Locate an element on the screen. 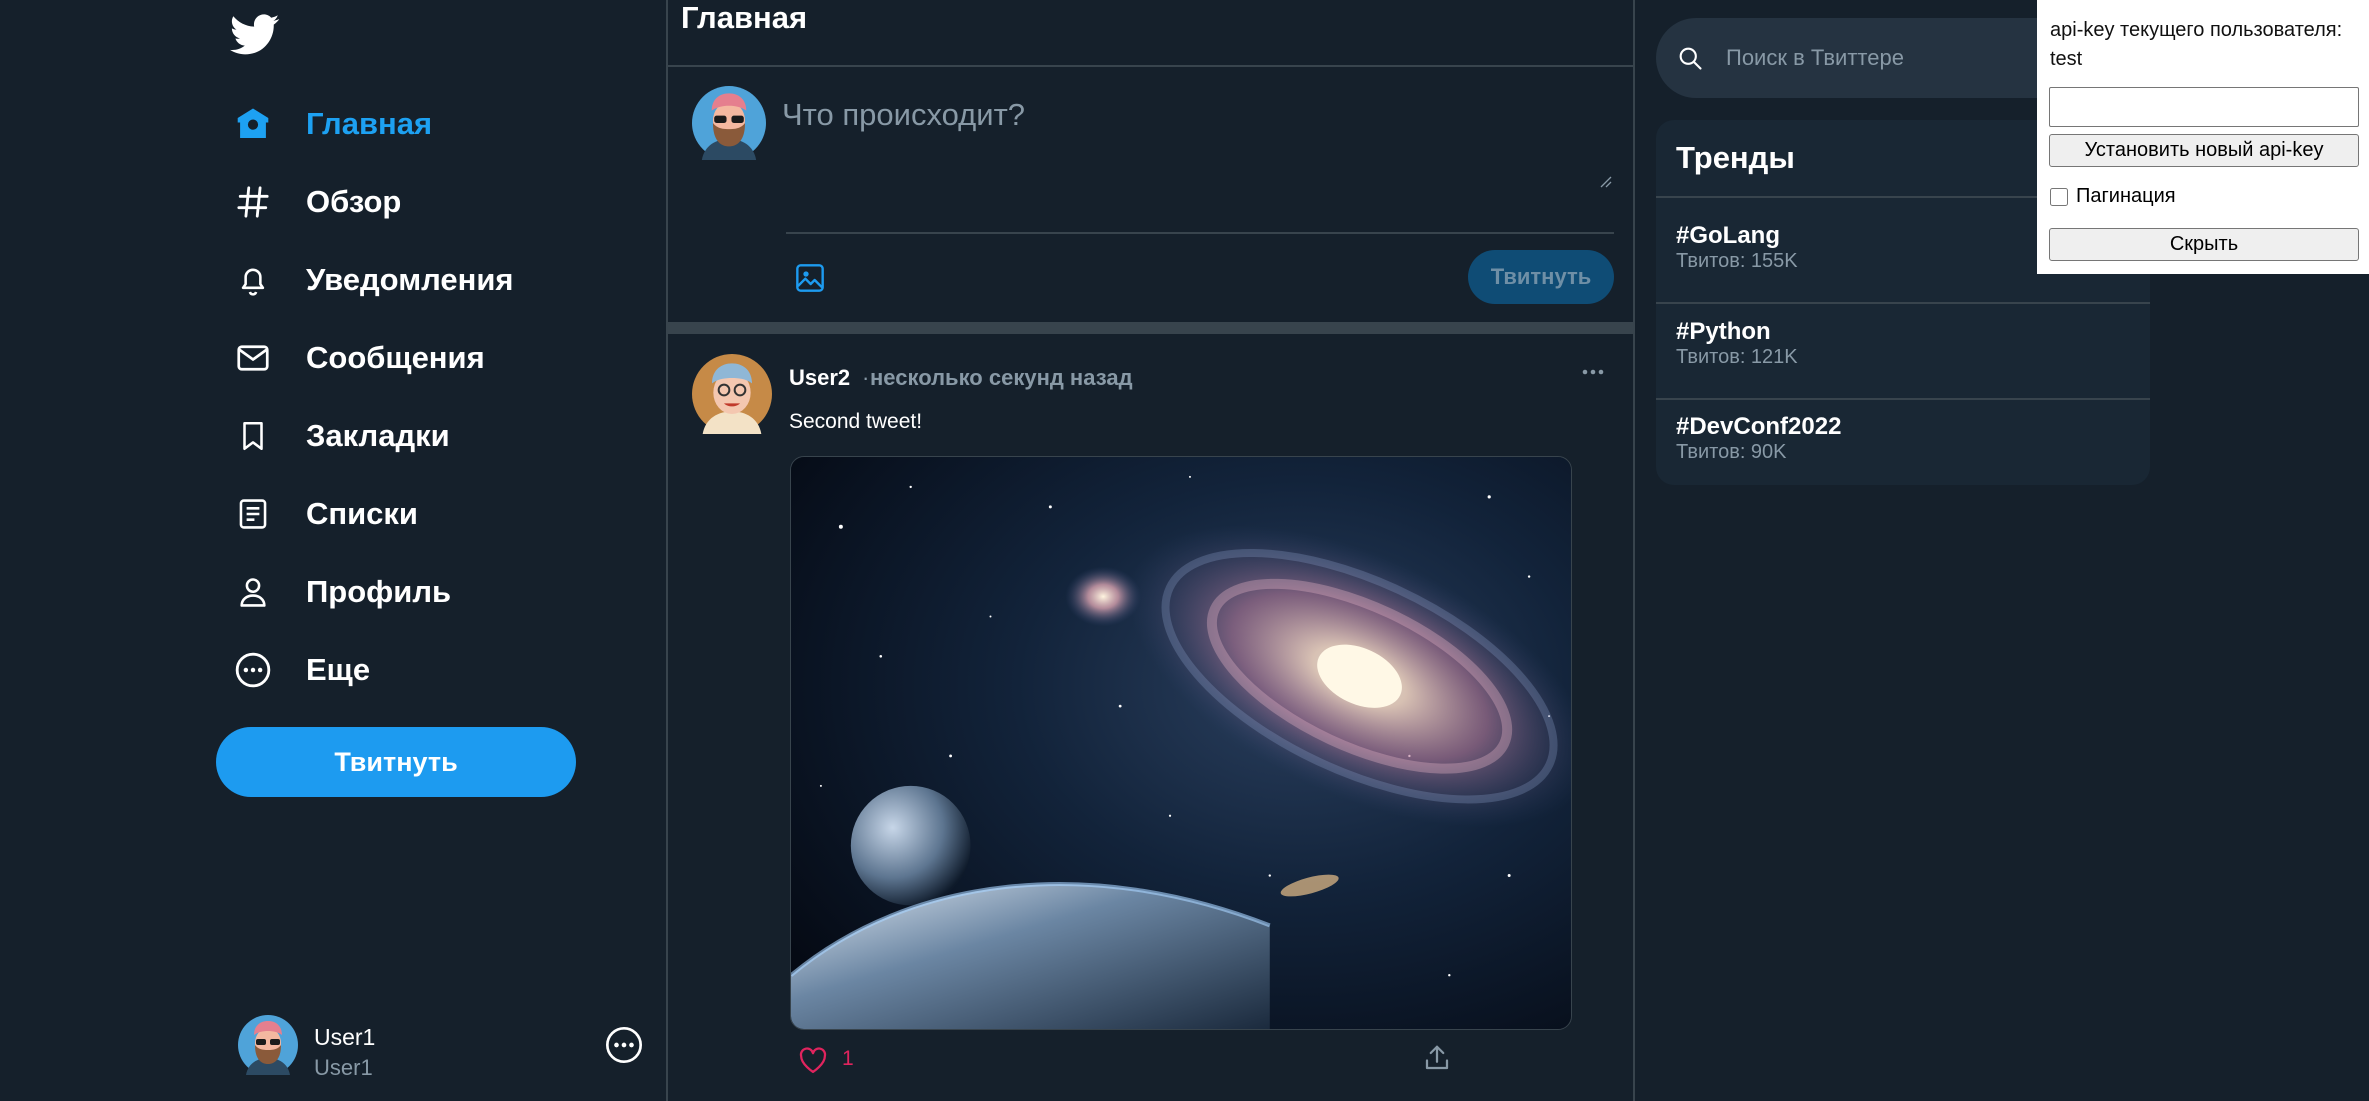 This screenshot has height=1101, width=2369. trend-tag: #GoLang is located at coordinates (1728, 235).